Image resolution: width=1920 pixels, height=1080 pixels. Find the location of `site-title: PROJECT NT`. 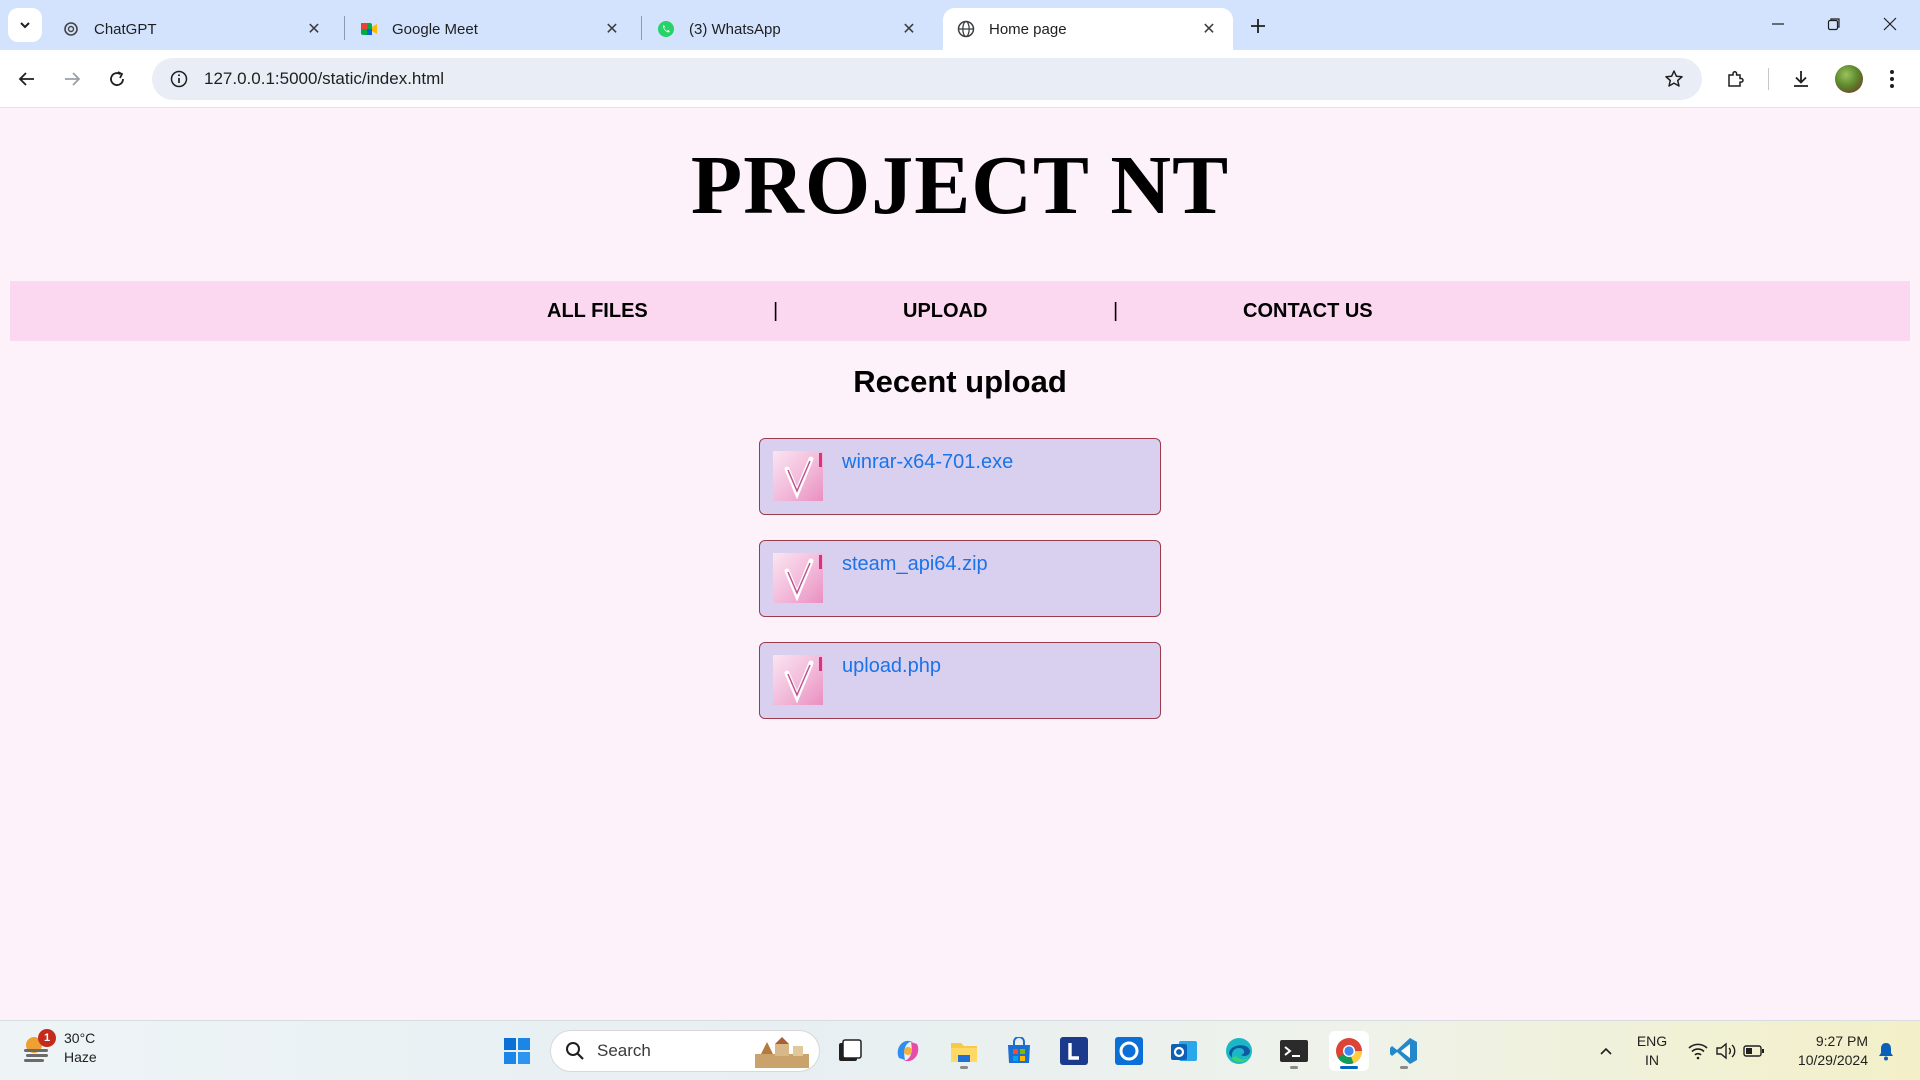

site-title: PROJECT NT is located at coordinates (960, 185).